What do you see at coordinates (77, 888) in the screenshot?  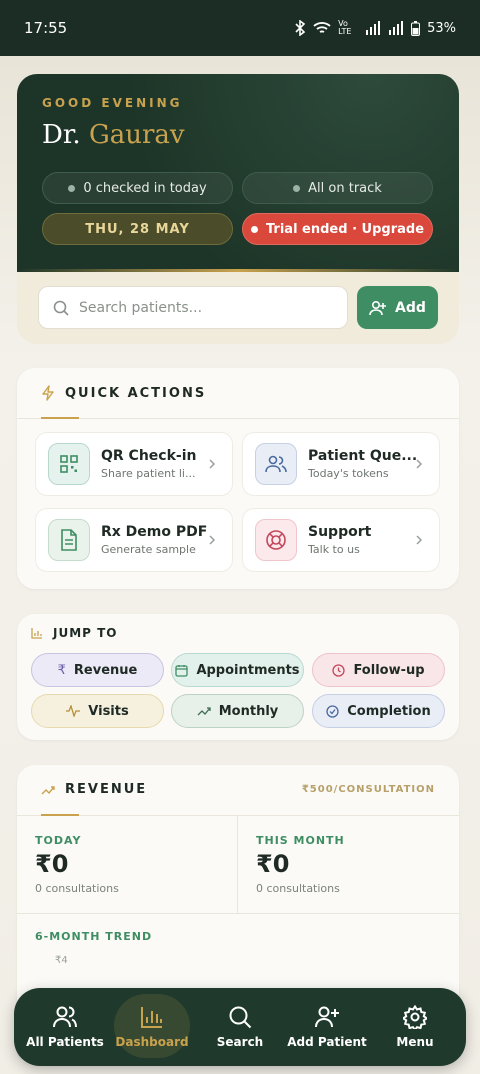 I see `today-consultations: 0 consultations` at bounding box center [77, 888].